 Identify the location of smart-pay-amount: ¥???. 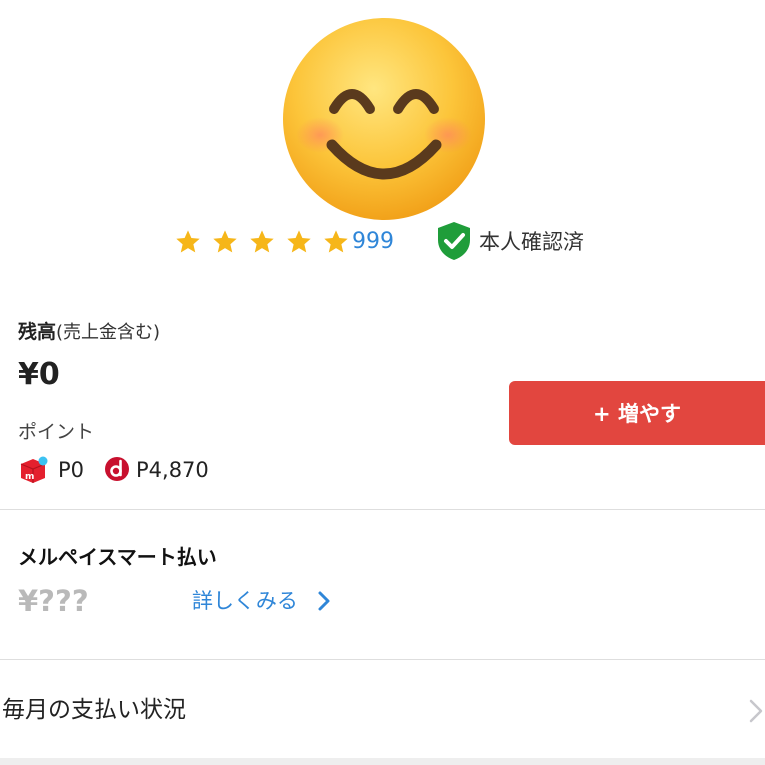
(53, 601).